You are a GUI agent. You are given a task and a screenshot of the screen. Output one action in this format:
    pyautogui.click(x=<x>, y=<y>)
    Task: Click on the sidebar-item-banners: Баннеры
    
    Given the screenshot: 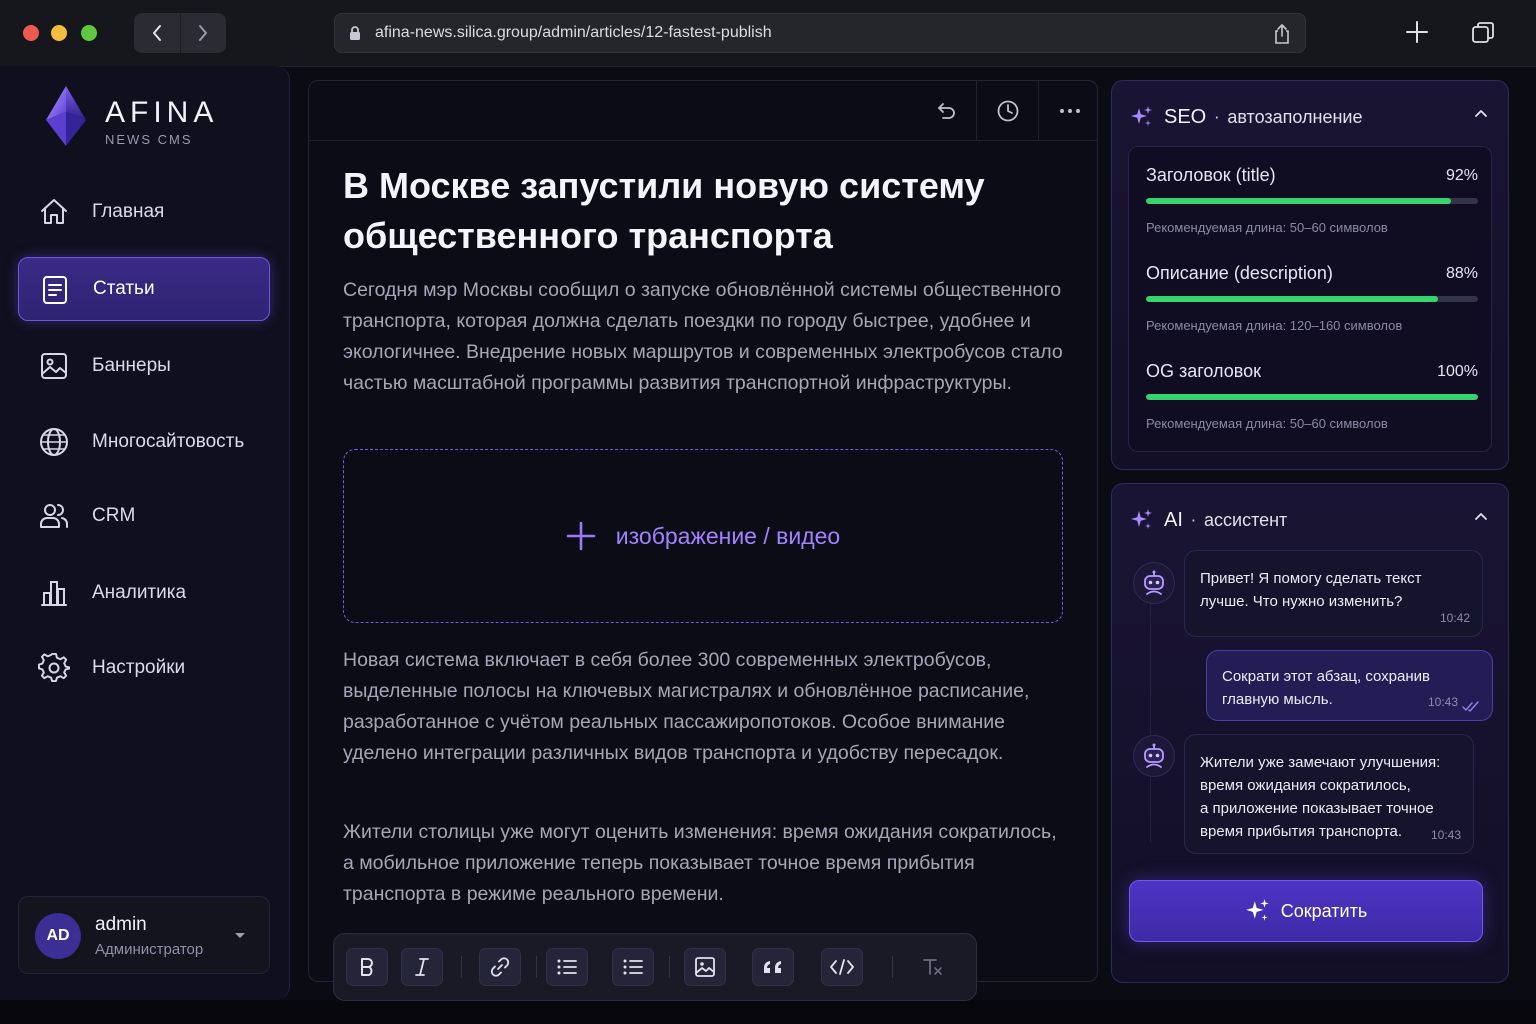 What is the action you would take?
    pyautogui.click(x=144, y=366)
    